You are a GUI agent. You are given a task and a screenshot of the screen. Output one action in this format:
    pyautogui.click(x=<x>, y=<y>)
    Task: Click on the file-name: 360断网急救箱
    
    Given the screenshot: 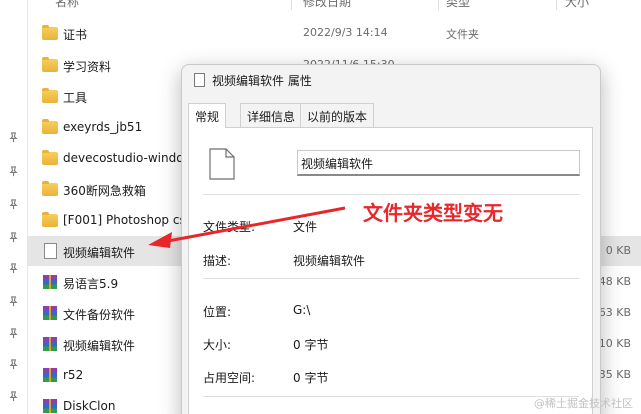 What is the action you would take?
    pyautogui.click(x=104, y=191)
    